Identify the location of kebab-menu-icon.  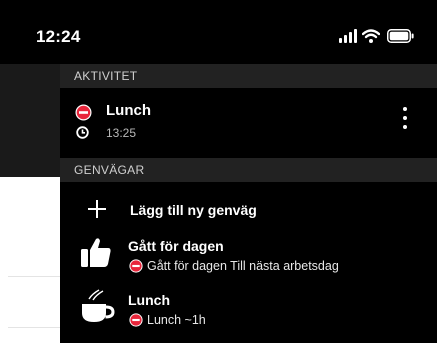
(405, 120).